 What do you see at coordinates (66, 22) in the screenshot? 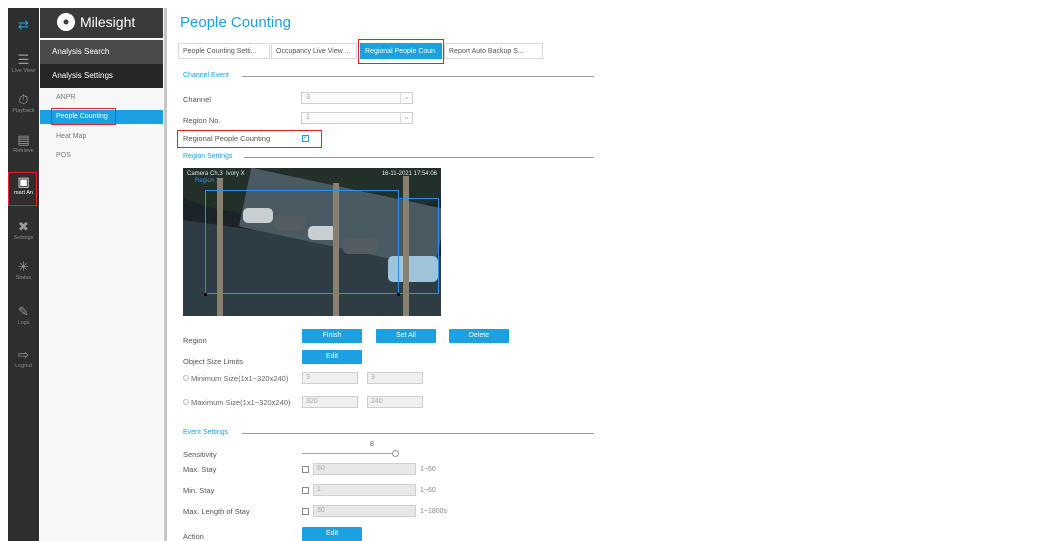
I see `milesight-logo-icon` at bounding box center [66, 22].